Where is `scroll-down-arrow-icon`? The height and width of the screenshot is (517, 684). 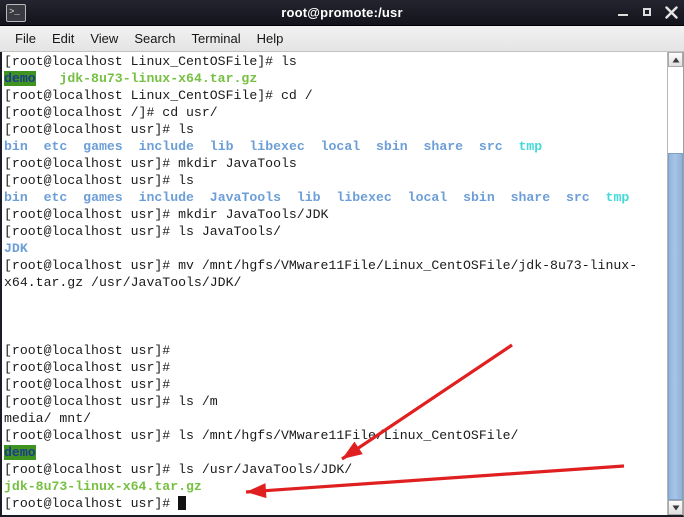 scroll-down-arrow-icon is located at coordinates (676, 508).